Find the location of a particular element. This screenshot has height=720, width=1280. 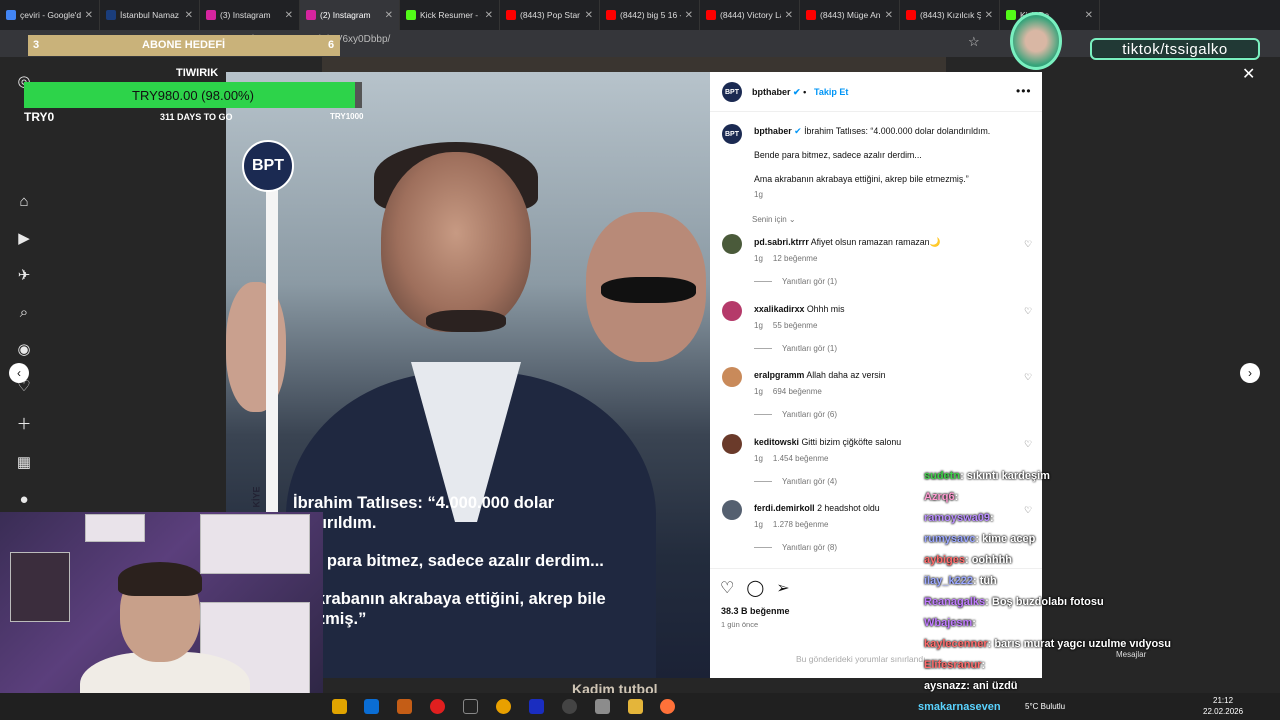

post-header: BPT bpthaber ✔ • Takip Et ••• is located at coordinates (876, 92).